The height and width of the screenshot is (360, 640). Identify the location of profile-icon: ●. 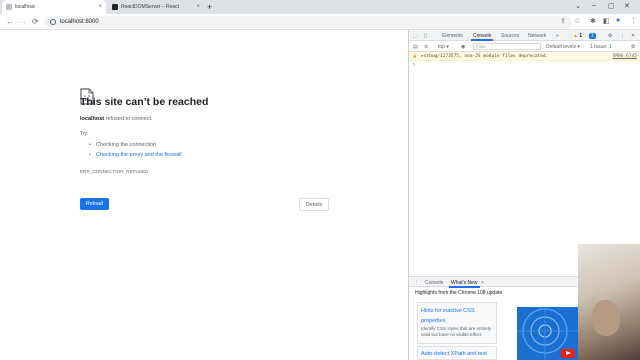
(618, 20).